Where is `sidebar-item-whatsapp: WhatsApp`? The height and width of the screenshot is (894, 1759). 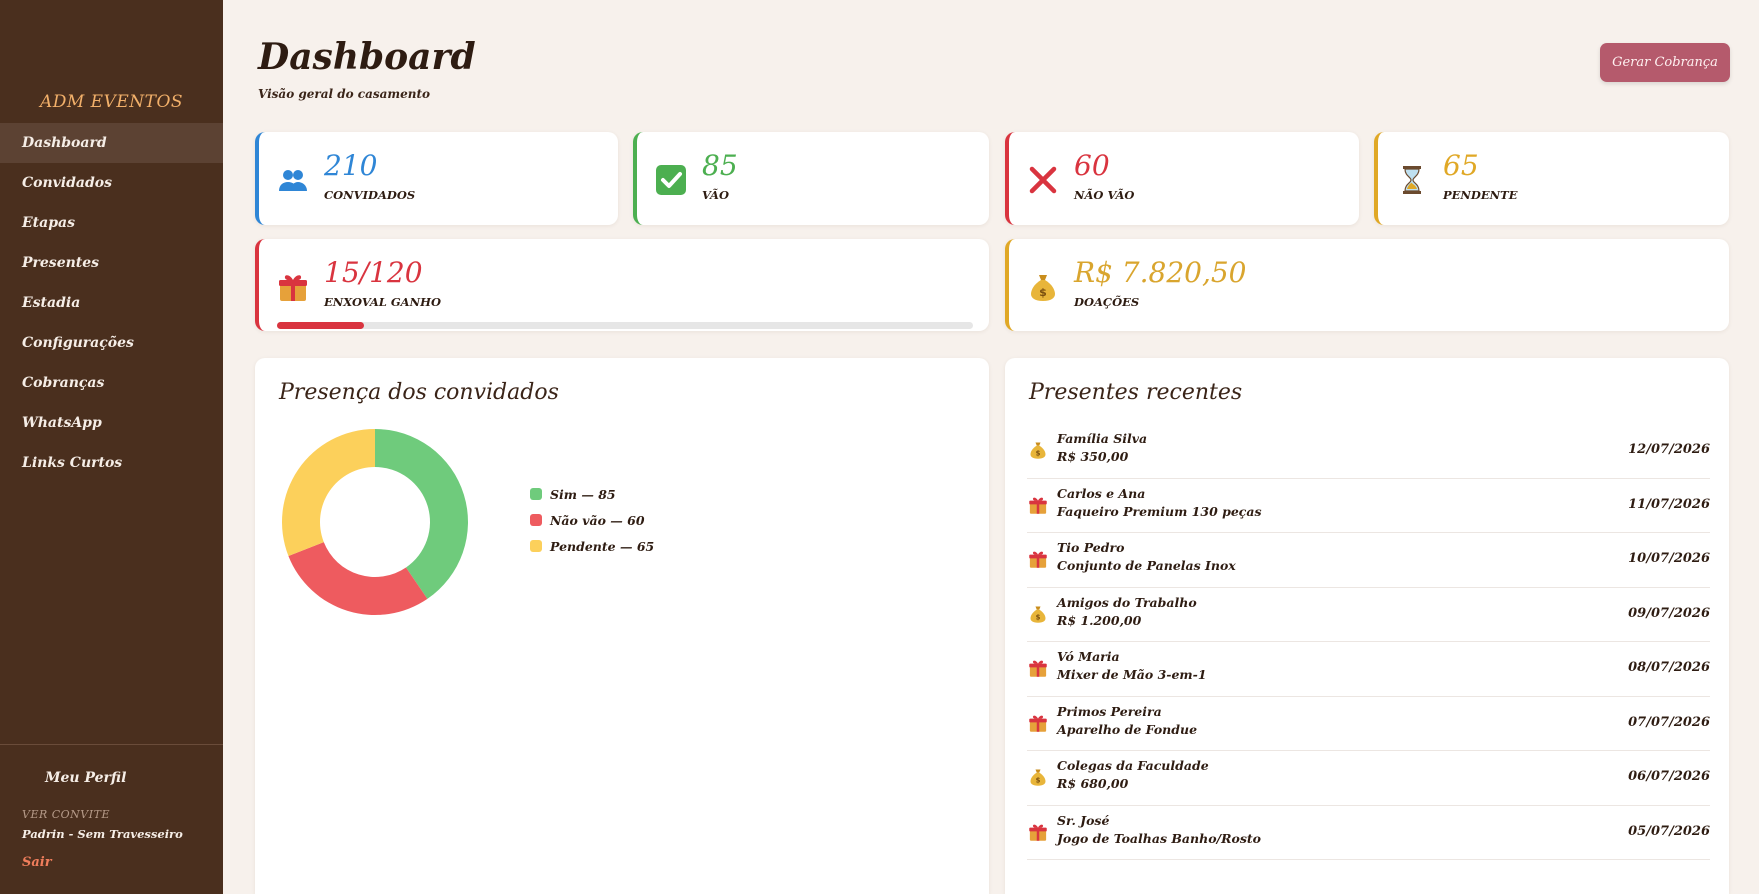
sidebar-item-whatsapp: WhatsApp is located at coordinates (111, 423).